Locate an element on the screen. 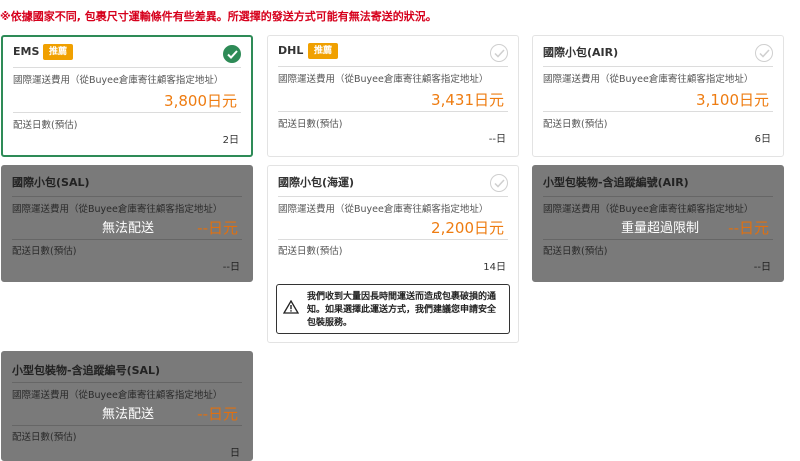 Image resolution: width=800 pixels, height=461 pixels. warning-triangle-icon is located at coordinates (291, 308).